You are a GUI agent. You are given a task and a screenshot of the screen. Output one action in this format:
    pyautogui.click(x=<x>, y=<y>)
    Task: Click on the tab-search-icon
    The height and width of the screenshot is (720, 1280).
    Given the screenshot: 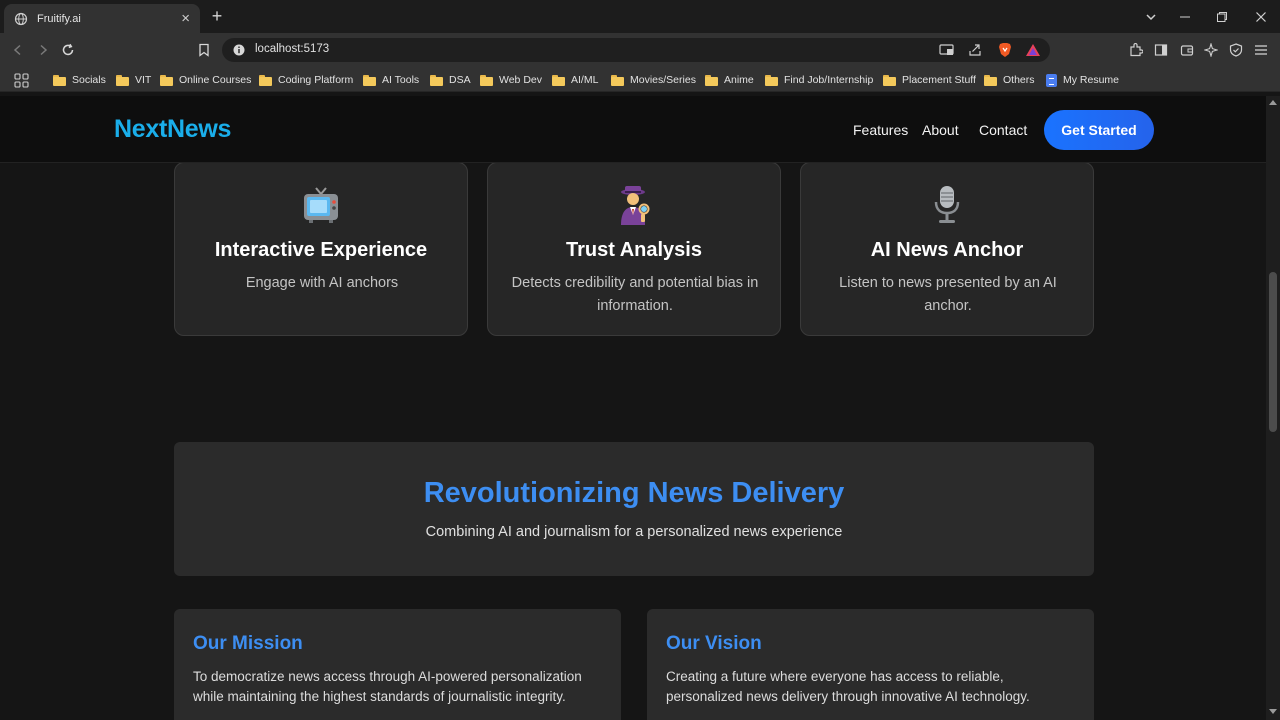 What is the action you would take?
    pyautogui.click(x=1151, y=16)
    